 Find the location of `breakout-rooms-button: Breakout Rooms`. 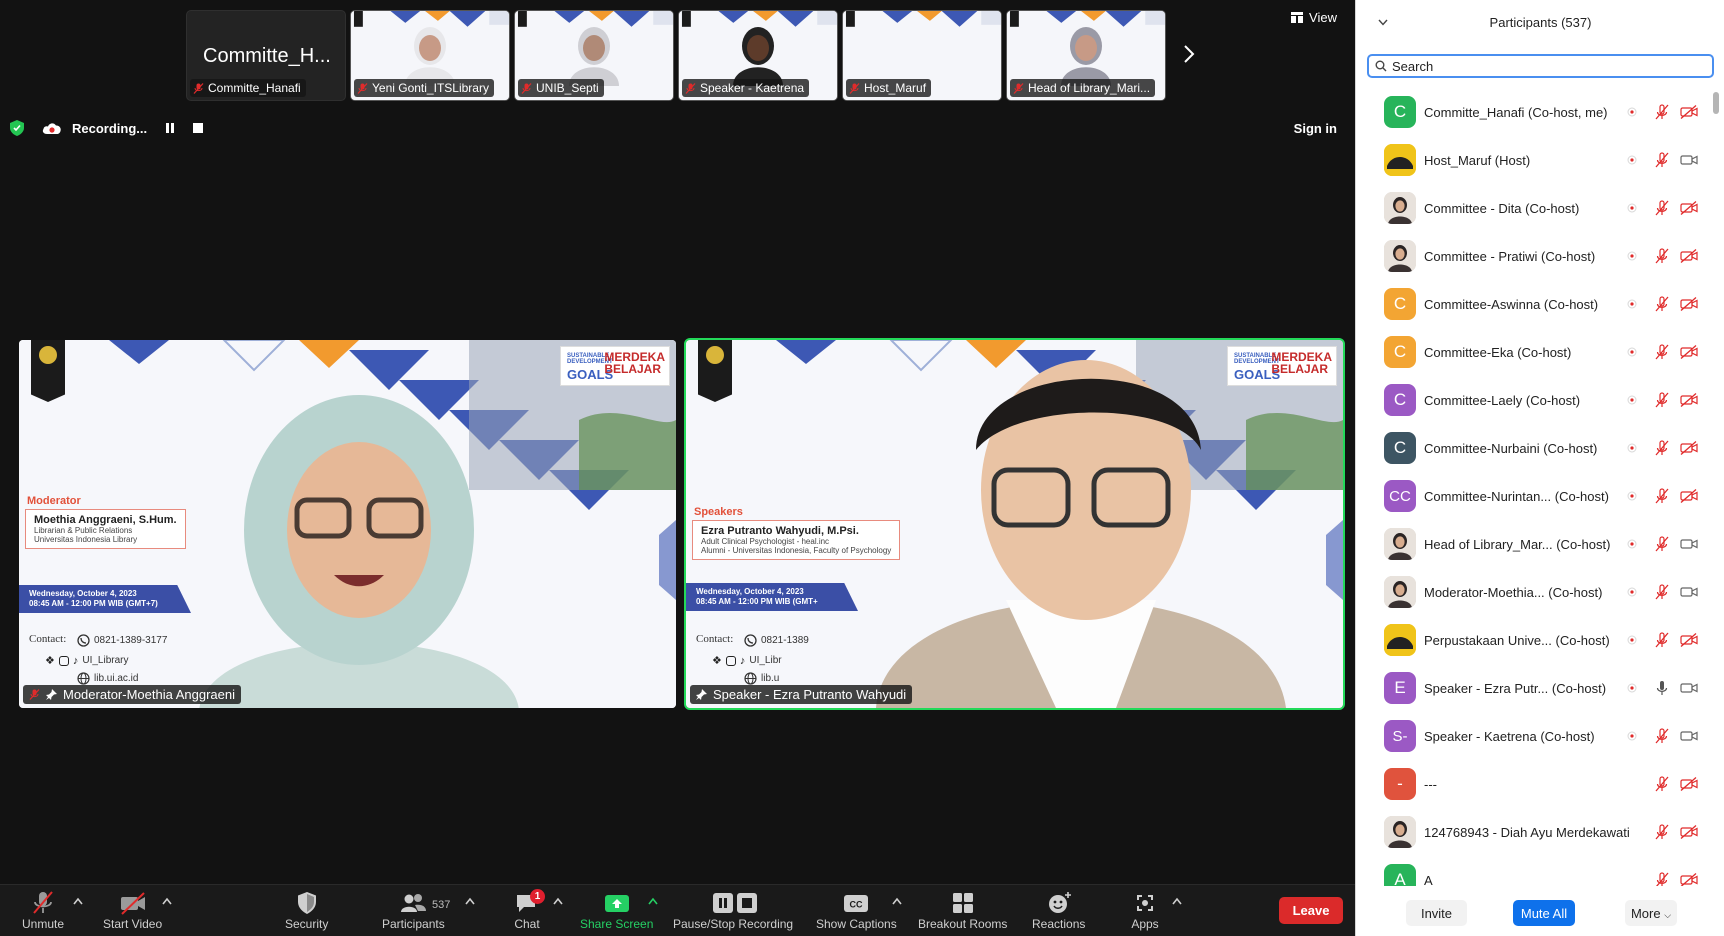

breakout-rooms-button: Breakout Rooms is located at coordinates (962, 911).